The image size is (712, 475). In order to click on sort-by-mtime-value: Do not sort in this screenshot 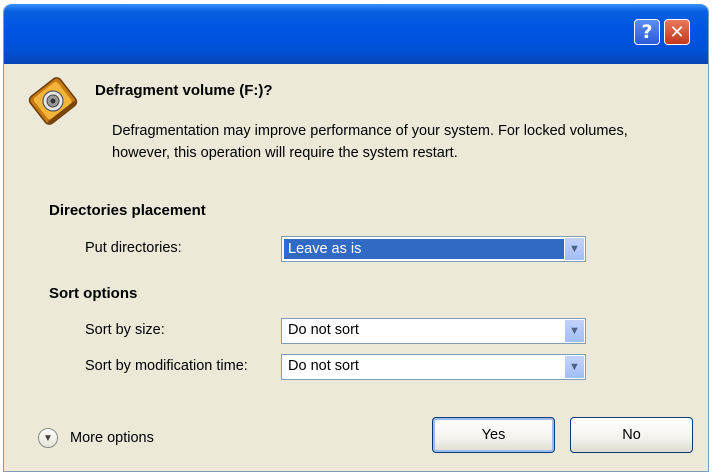, I will do `click(323, 366)`.